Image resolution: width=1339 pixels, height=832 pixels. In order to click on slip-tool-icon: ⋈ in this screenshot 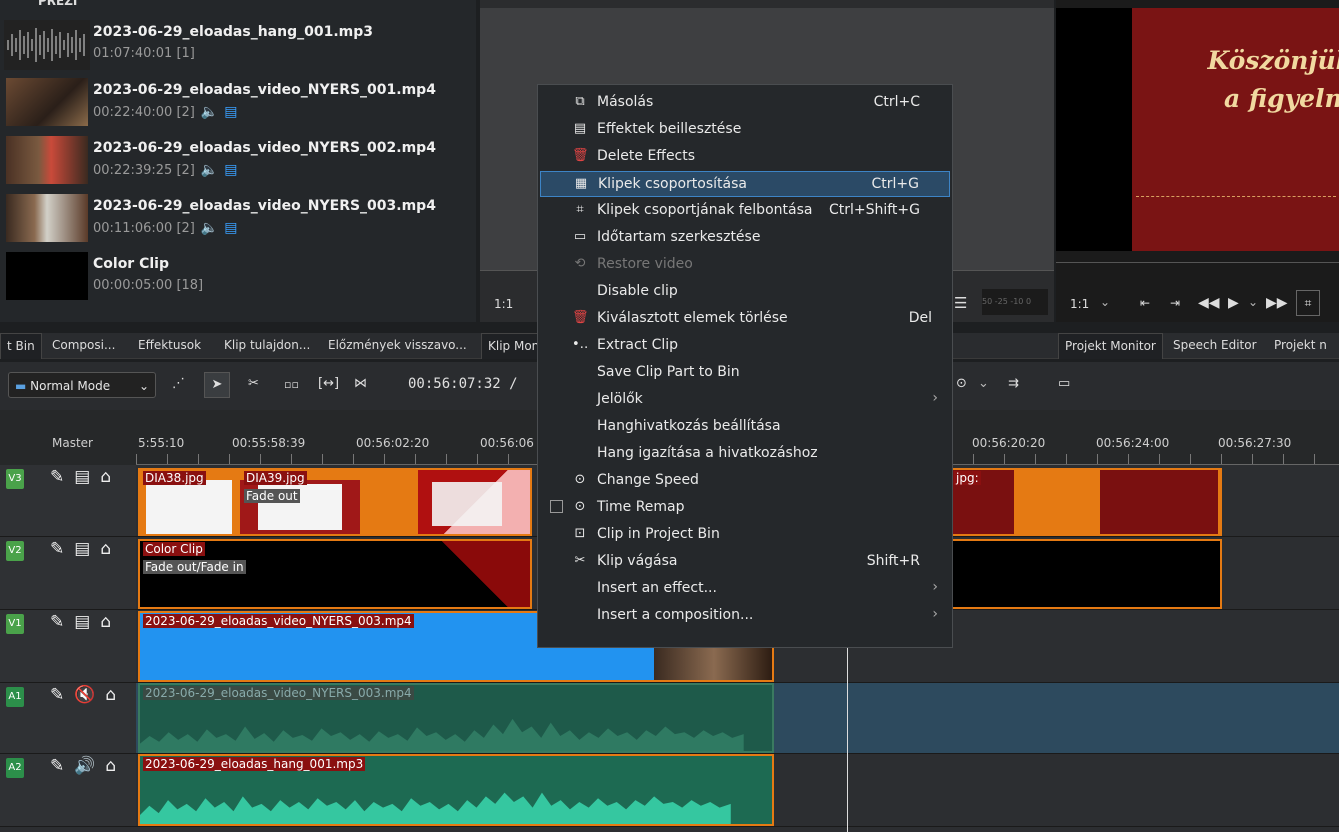, I will do `click(360, 383)`.